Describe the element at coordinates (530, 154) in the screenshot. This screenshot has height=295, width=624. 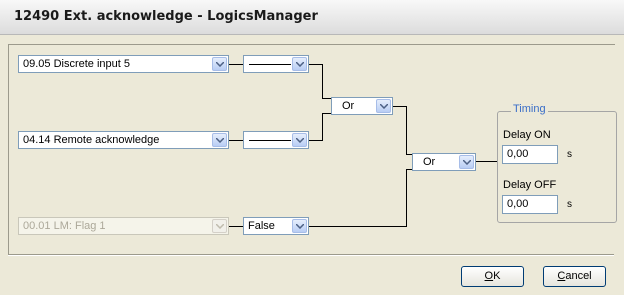
I see `delay-on-input: 0,00` at that location.